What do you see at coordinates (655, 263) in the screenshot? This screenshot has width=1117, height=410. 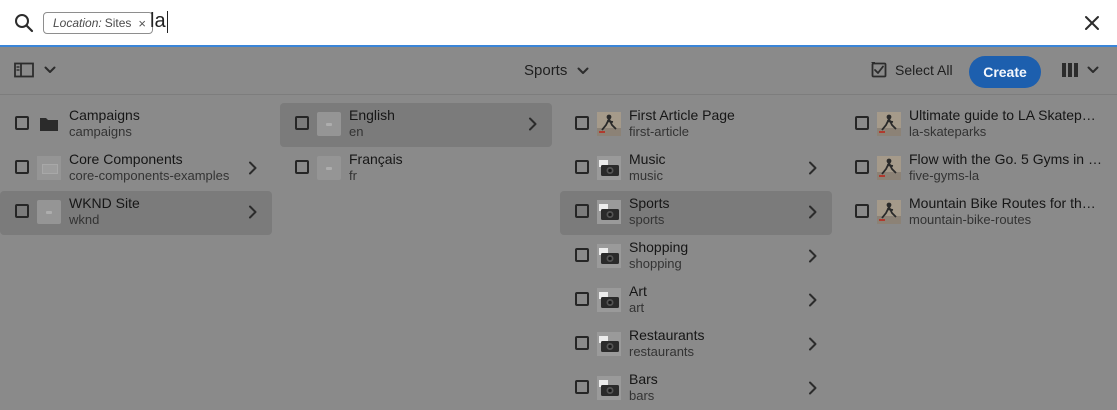 I see `item-name: shopping` at bounding box center [655, 263].